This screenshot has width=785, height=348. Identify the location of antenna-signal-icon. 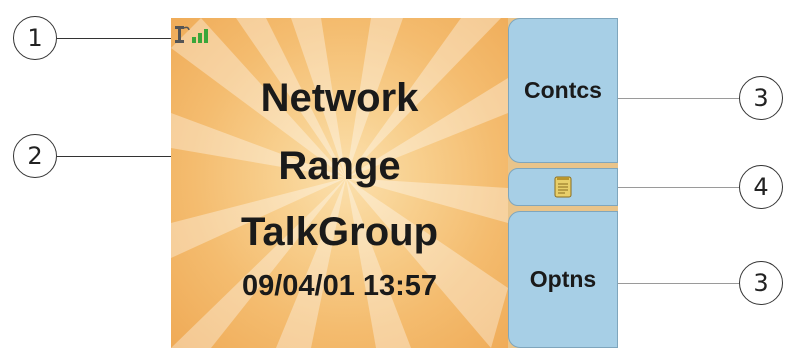
(191, 34).